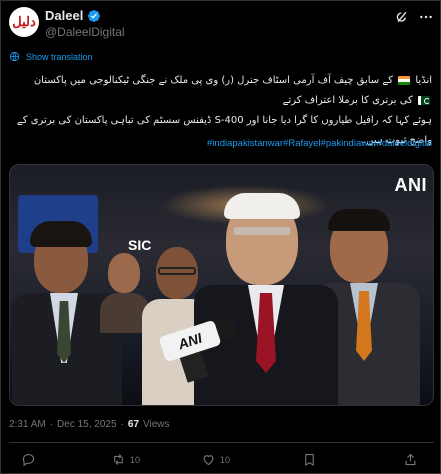  What do you see at coordinates (14, 56) in the screenshot?
I see `globe-icon` at bounding box center [14, 56].